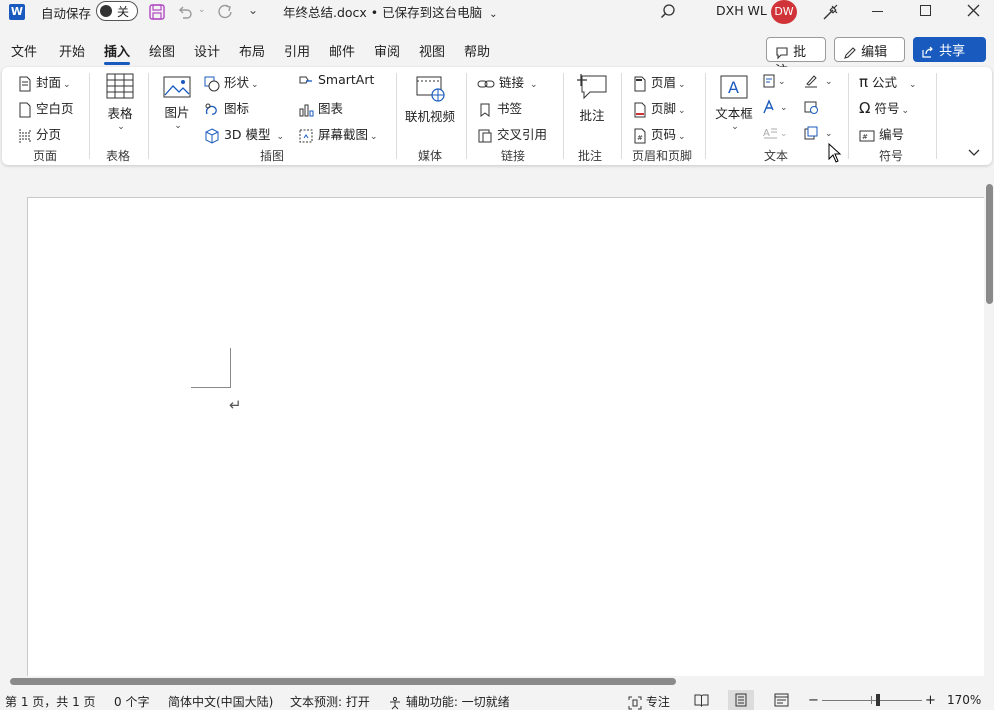  I want to click on shapes-button: 形状 ⌄, so click(231, 82).